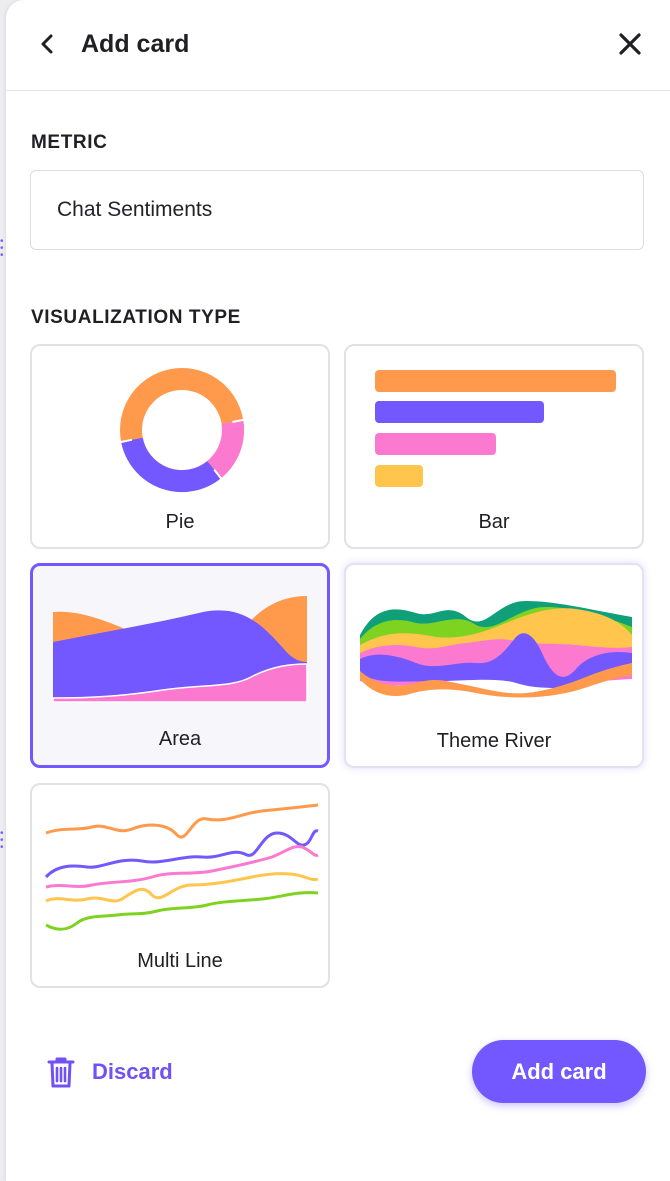 The width and height of the screenshot is (670, 1181). Describe the element at coordinates (494, 741) in the screenshot. I see `viz-option-label: Theme River` at that location.